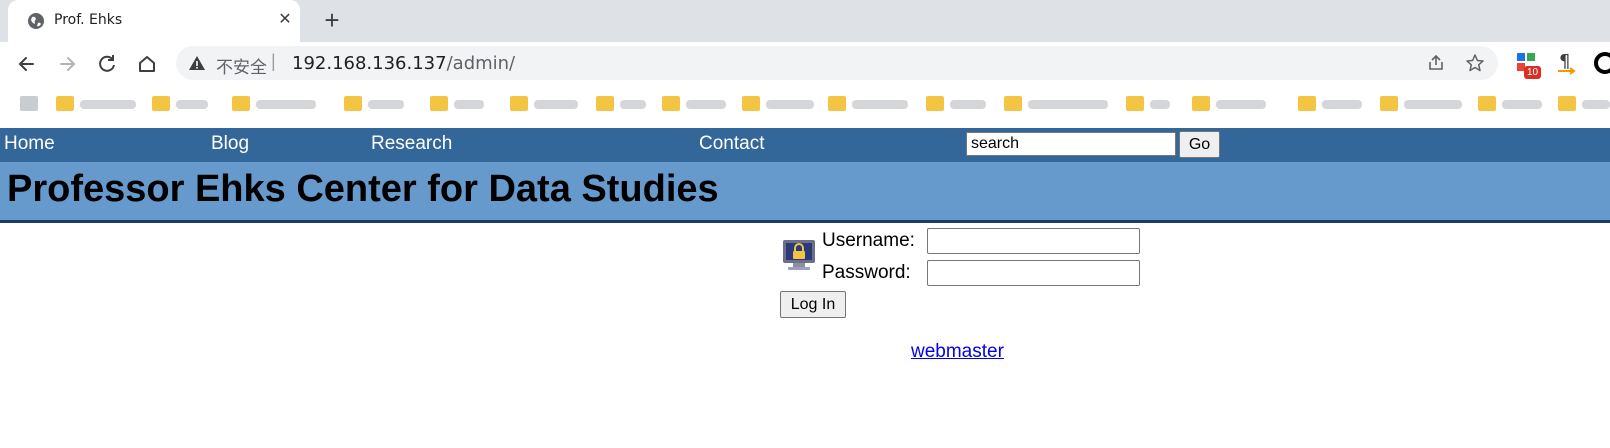 The width and height of the screenshot is (1610, 448). Describe the element at coordinates (805, 21) in the screenshot. I see `browser-tab-strip: Prof. Ehks ✕ +` at that location.